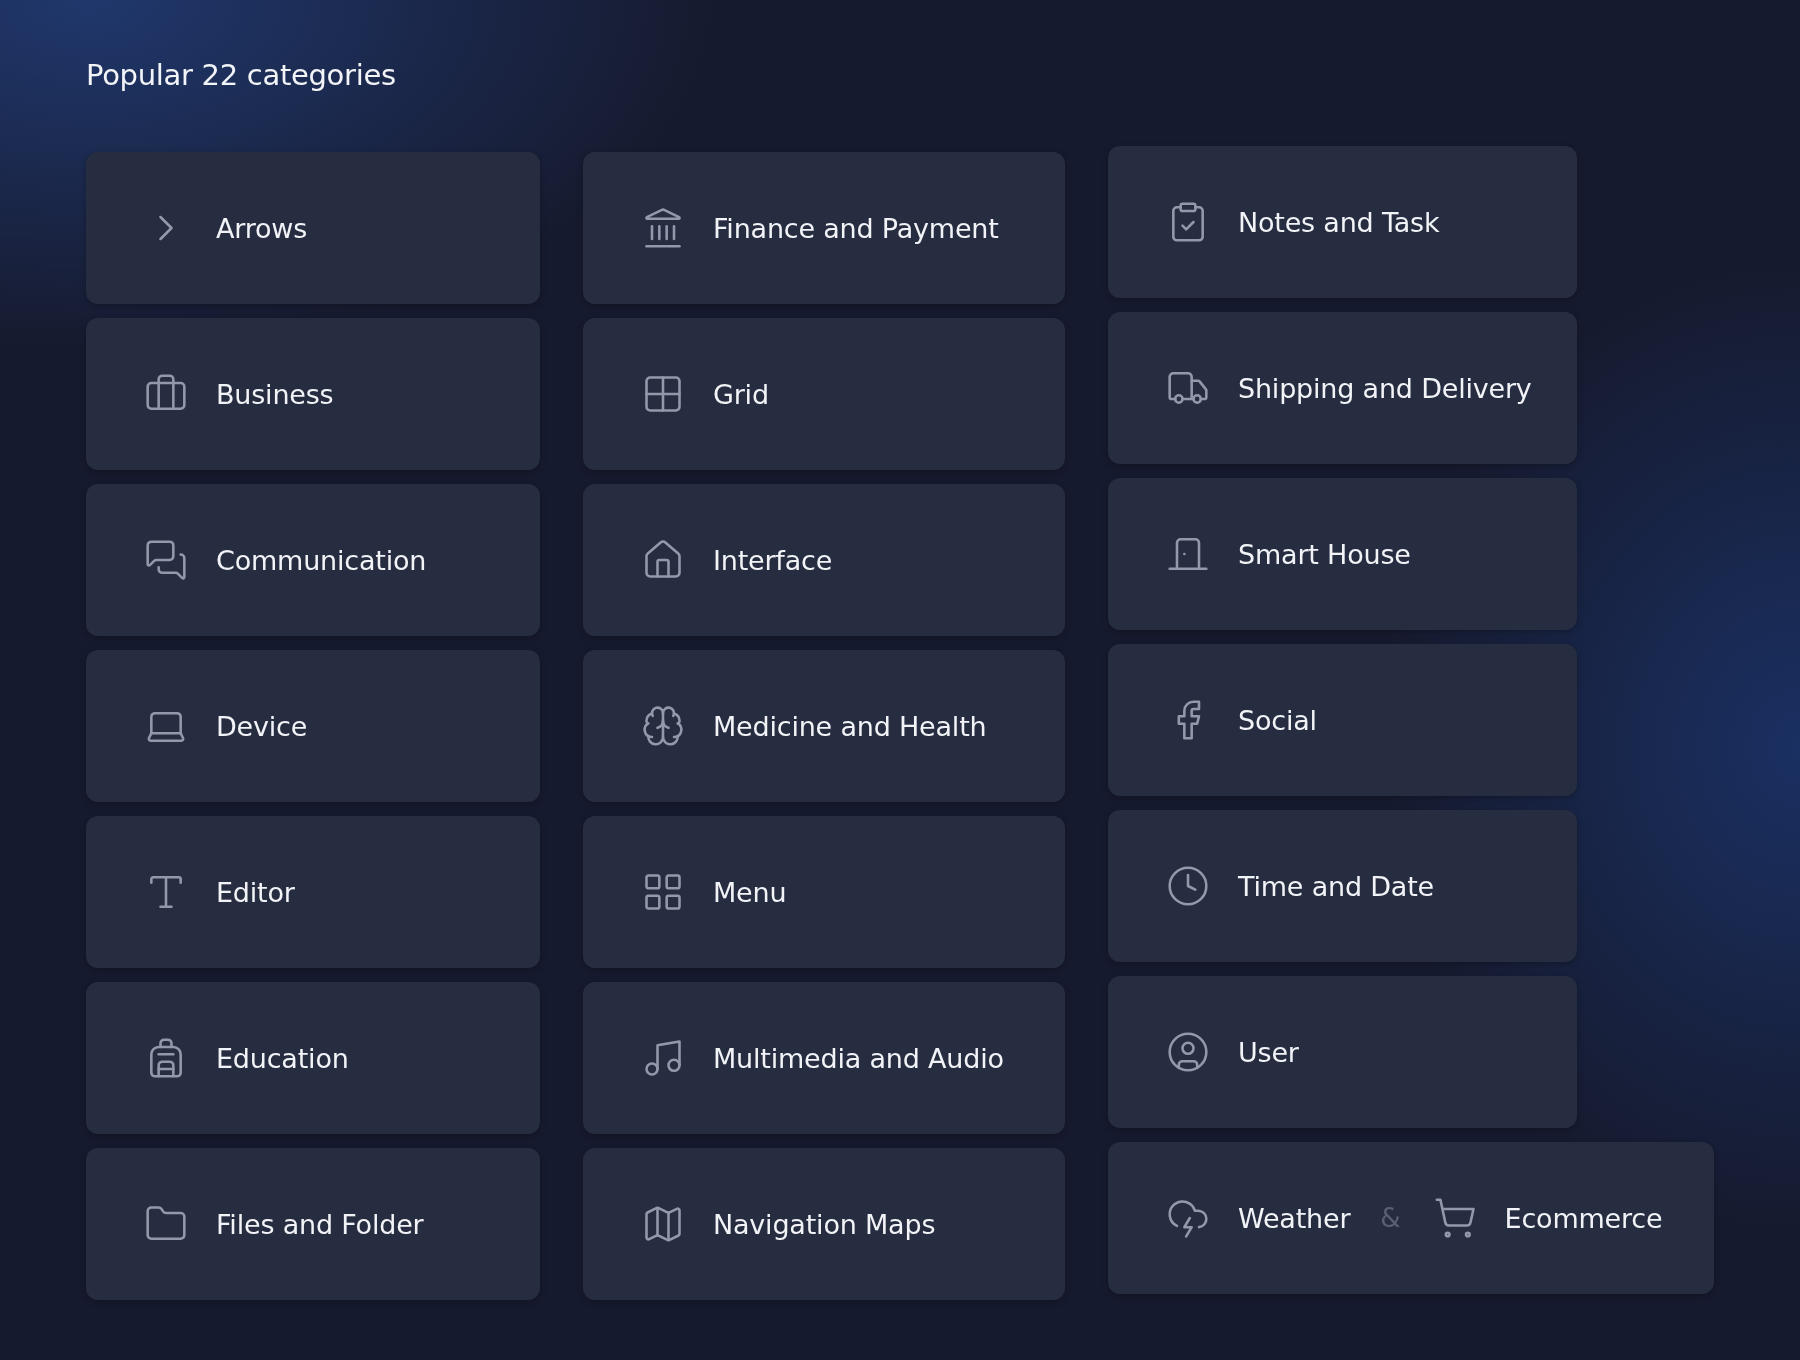  I want to click on category-label: Business, so click(275, 394).